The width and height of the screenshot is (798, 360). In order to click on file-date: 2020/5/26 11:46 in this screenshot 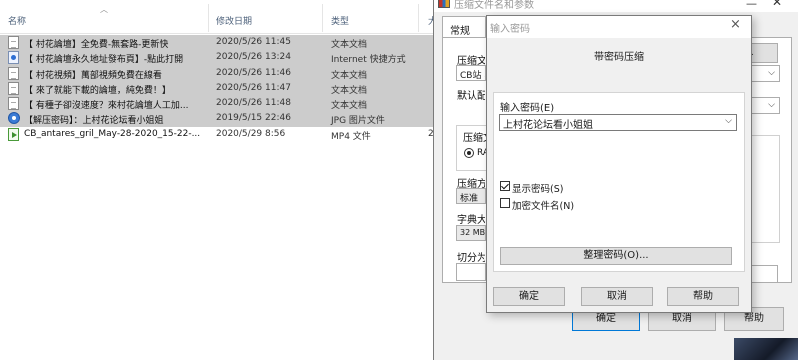, I will do `click(253, 72)`.